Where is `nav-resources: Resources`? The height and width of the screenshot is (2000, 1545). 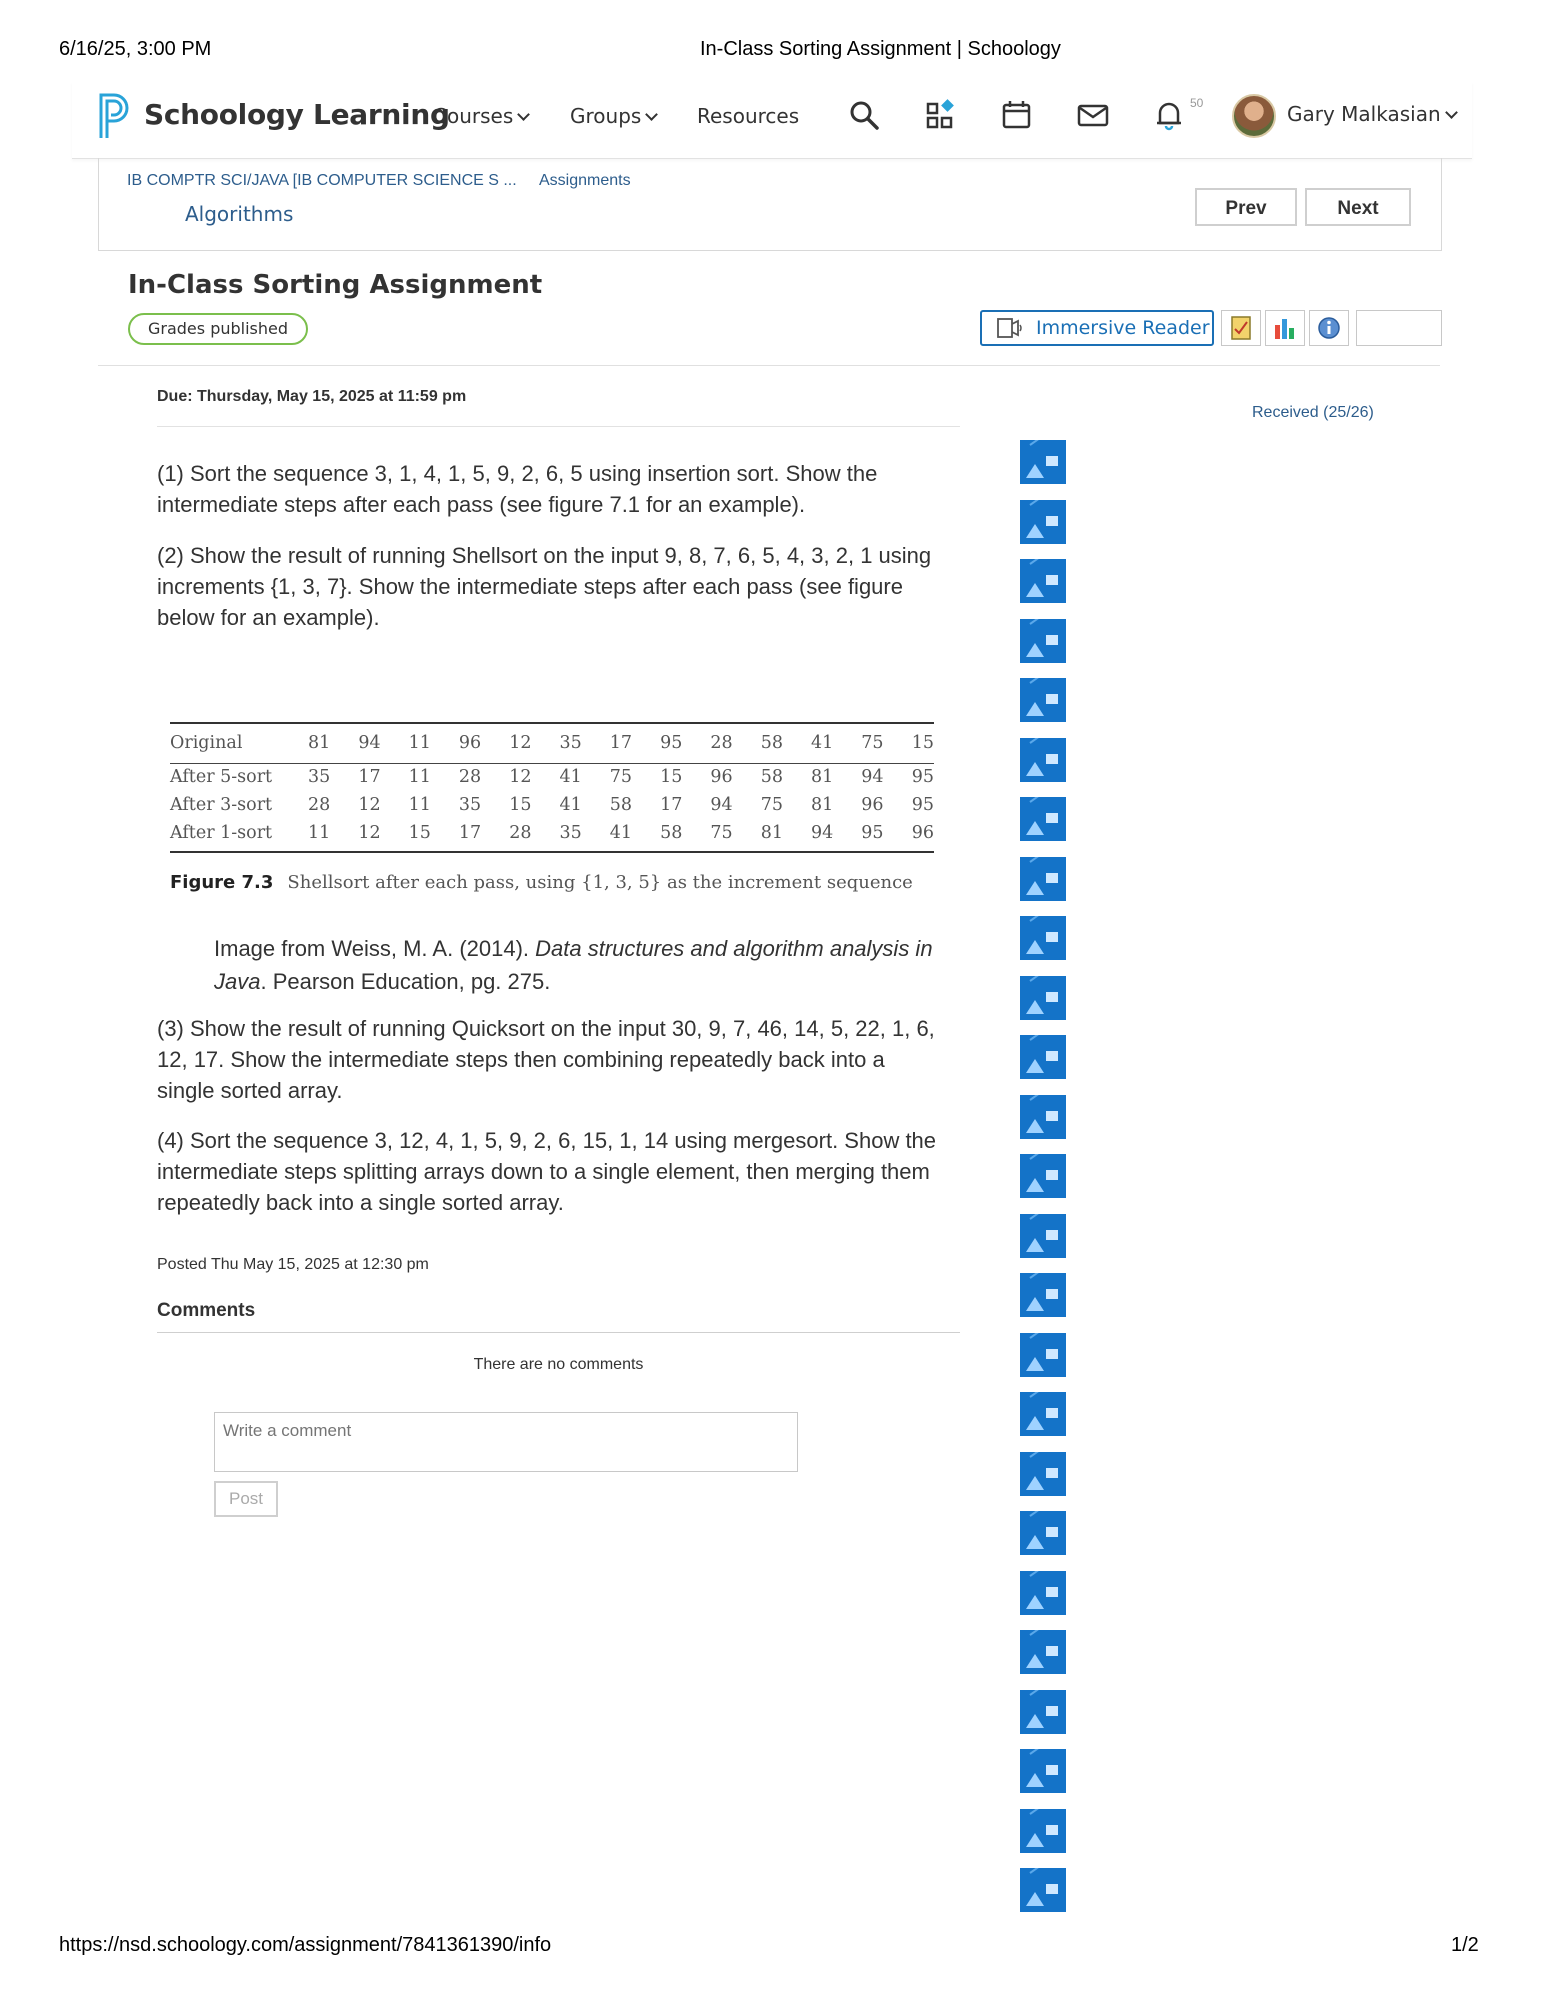
nav-resources: Resources is located at coordinates (748, 116).